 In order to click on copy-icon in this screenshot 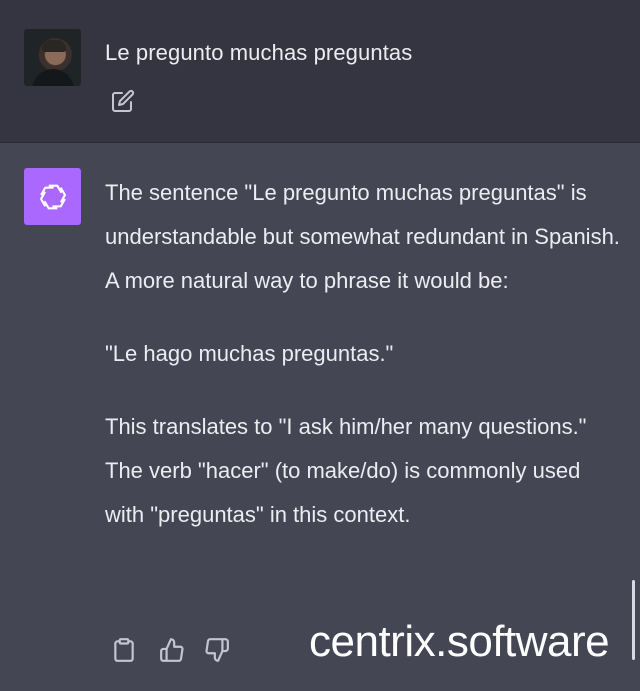, I will do `click(124, 650)`.